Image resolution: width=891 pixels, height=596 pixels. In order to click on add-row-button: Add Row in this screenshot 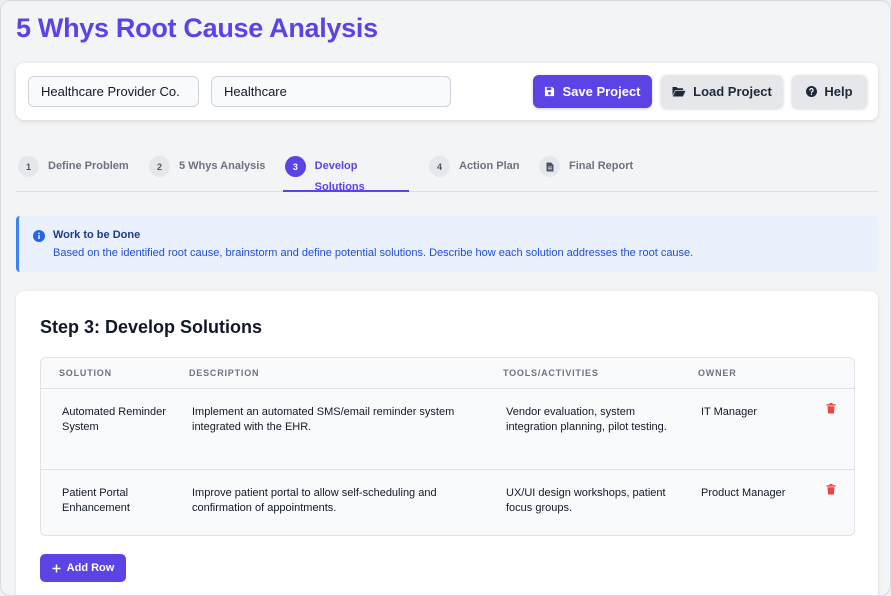, I will do `click(83, 568)`.